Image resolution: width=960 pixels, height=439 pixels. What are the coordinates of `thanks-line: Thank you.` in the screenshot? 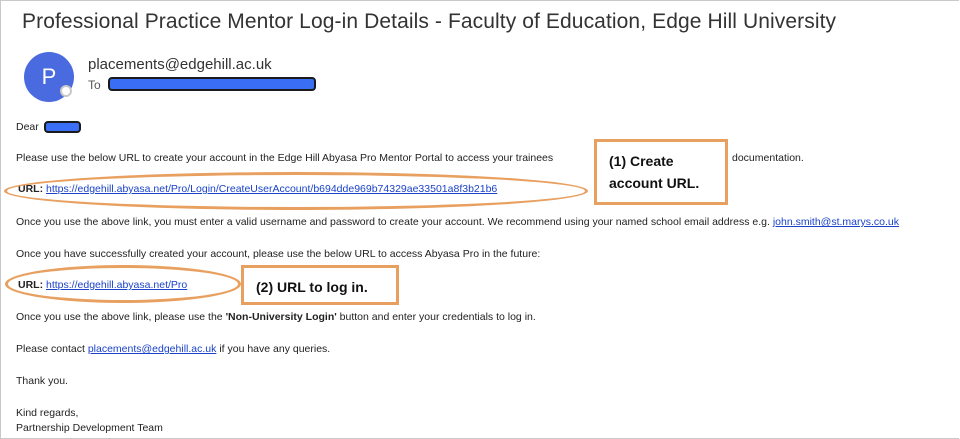 It's located at (42, 381).